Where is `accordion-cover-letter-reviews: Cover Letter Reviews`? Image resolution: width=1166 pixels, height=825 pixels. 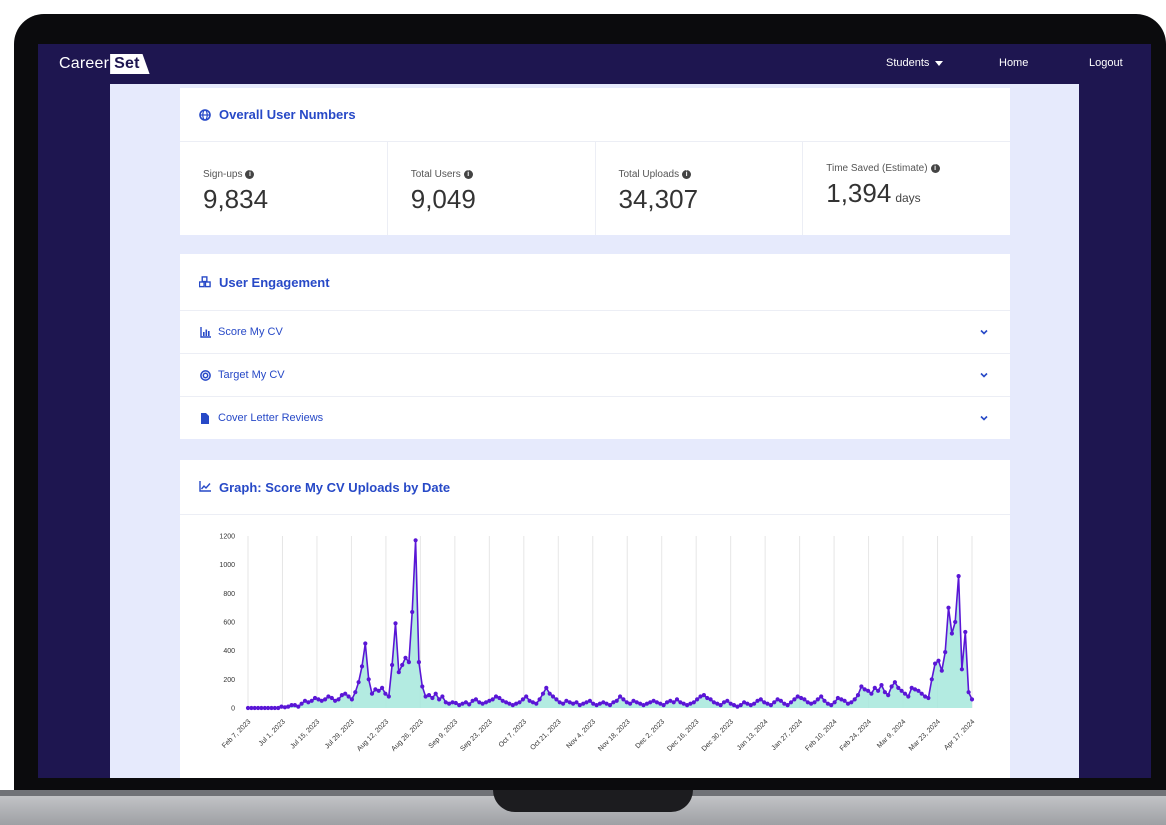 accordion-cover-letter-reviews: Cover Letter Reviews is located at coordinates (595, 417).